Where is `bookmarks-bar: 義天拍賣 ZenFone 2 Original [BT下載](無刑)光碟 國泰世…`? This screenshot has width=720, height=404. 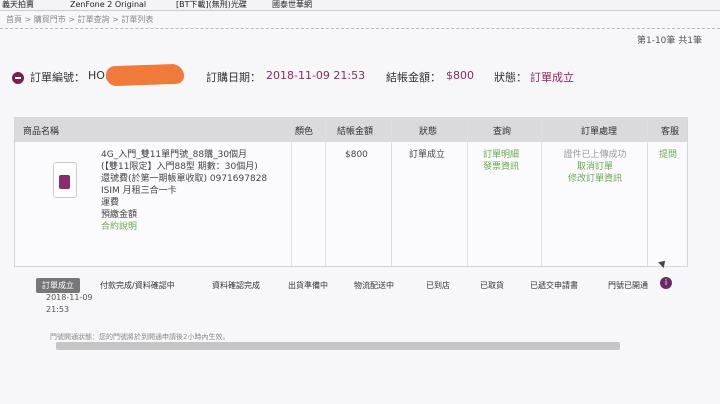
bookmarks-bar: 義天拍賣 ZenFone 2 Original [BT下載](無刑)光碟 國泰世… is located at coordinates (360, 5).